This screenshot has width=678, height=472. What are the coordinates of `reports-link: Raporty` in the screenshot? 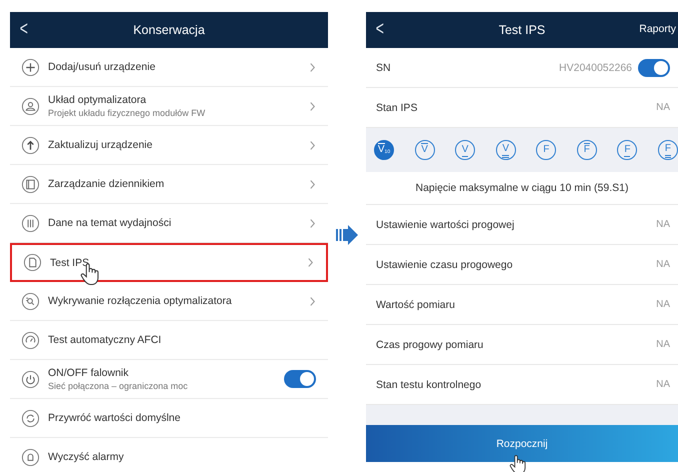 It's located at (657, 29).